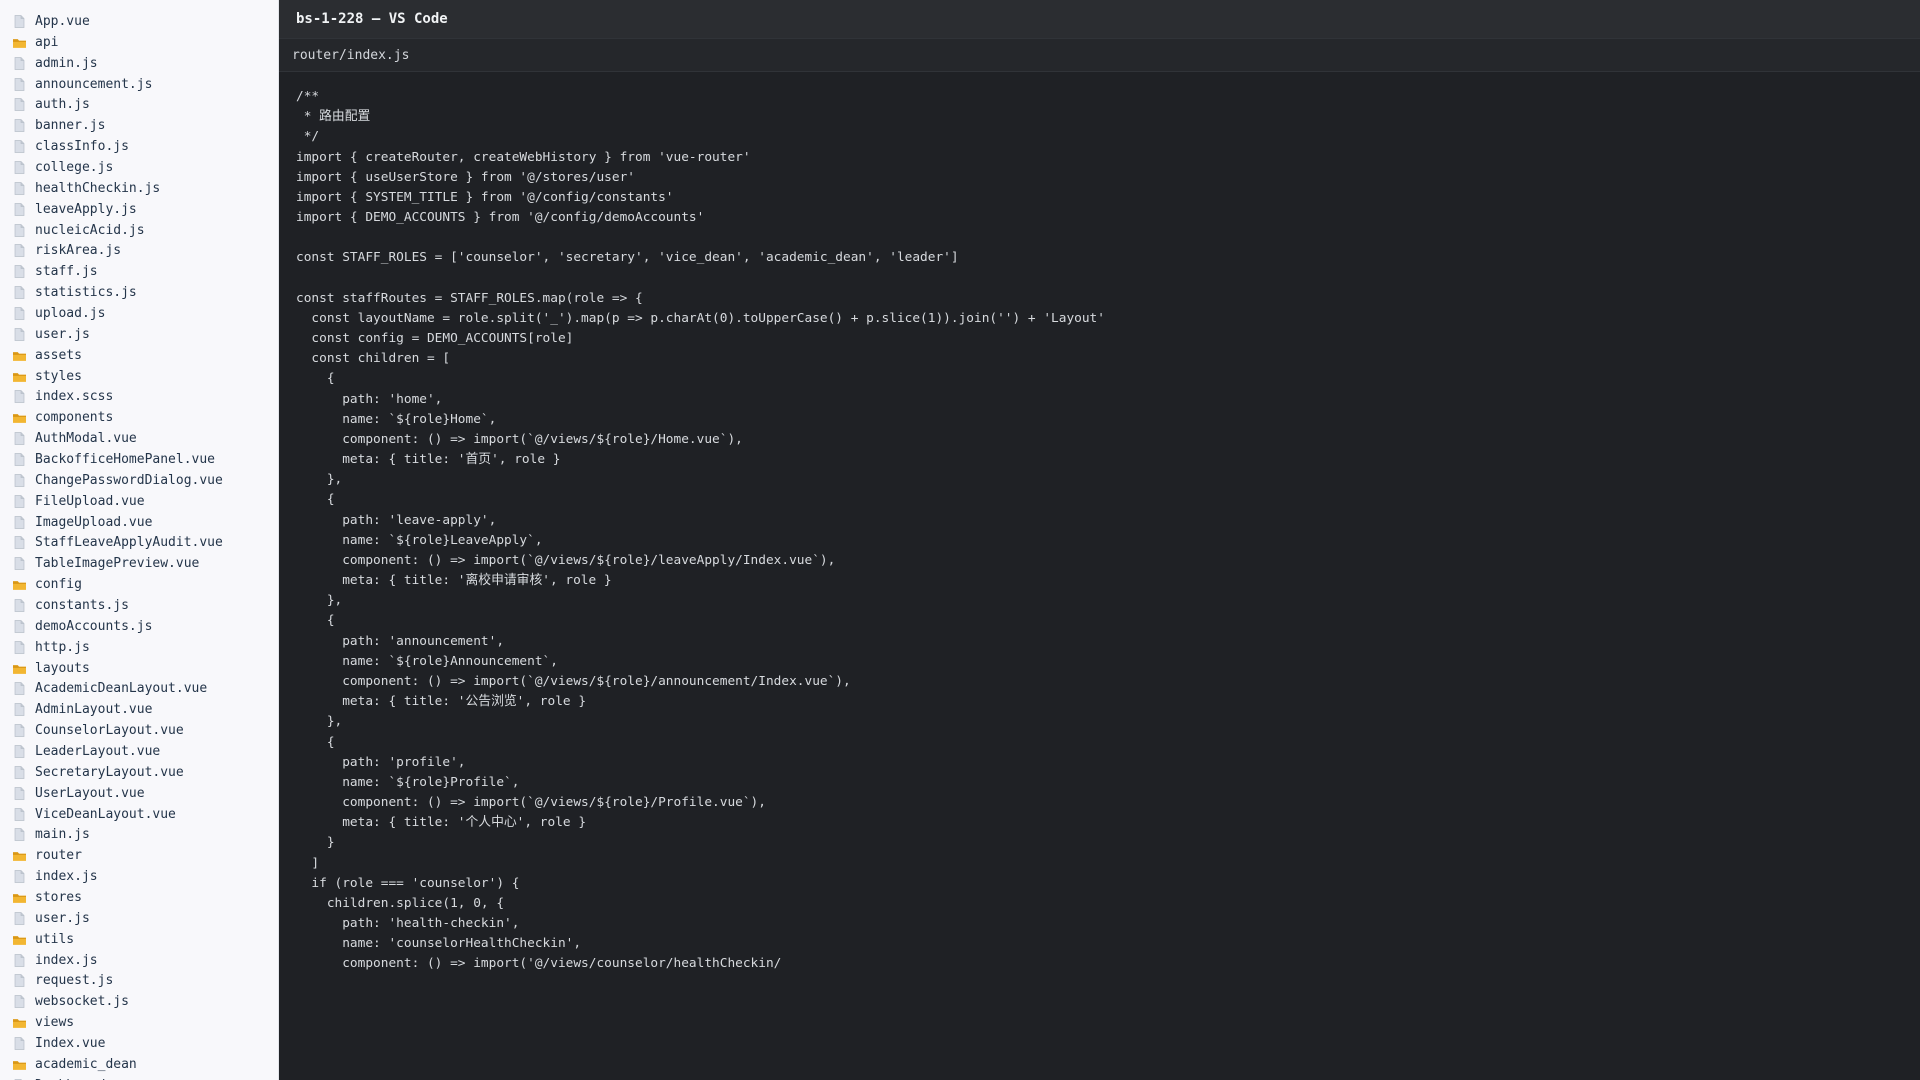  What do you see at coordinates (139, 501) in the screenshot?
I see `sidebar-file-item: FileUpload.vue` at bounding box center [139, 501].